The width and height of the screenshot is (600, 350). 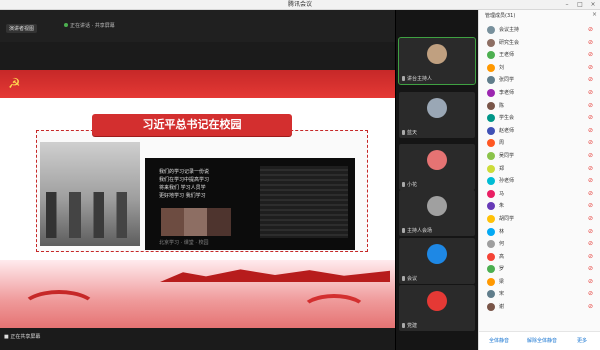 I want to click on participant-row: 宋 ⊘, so click(x=539, y=294).